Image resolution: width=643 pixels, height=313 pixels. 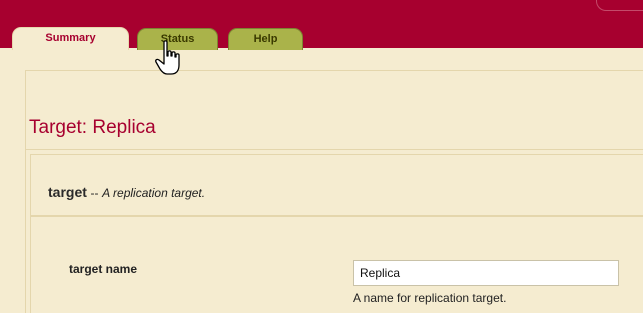 What do you see at coordinates (486, 273) in the screenshot?
I see `target-name-input` at bounding box center [486, 273].